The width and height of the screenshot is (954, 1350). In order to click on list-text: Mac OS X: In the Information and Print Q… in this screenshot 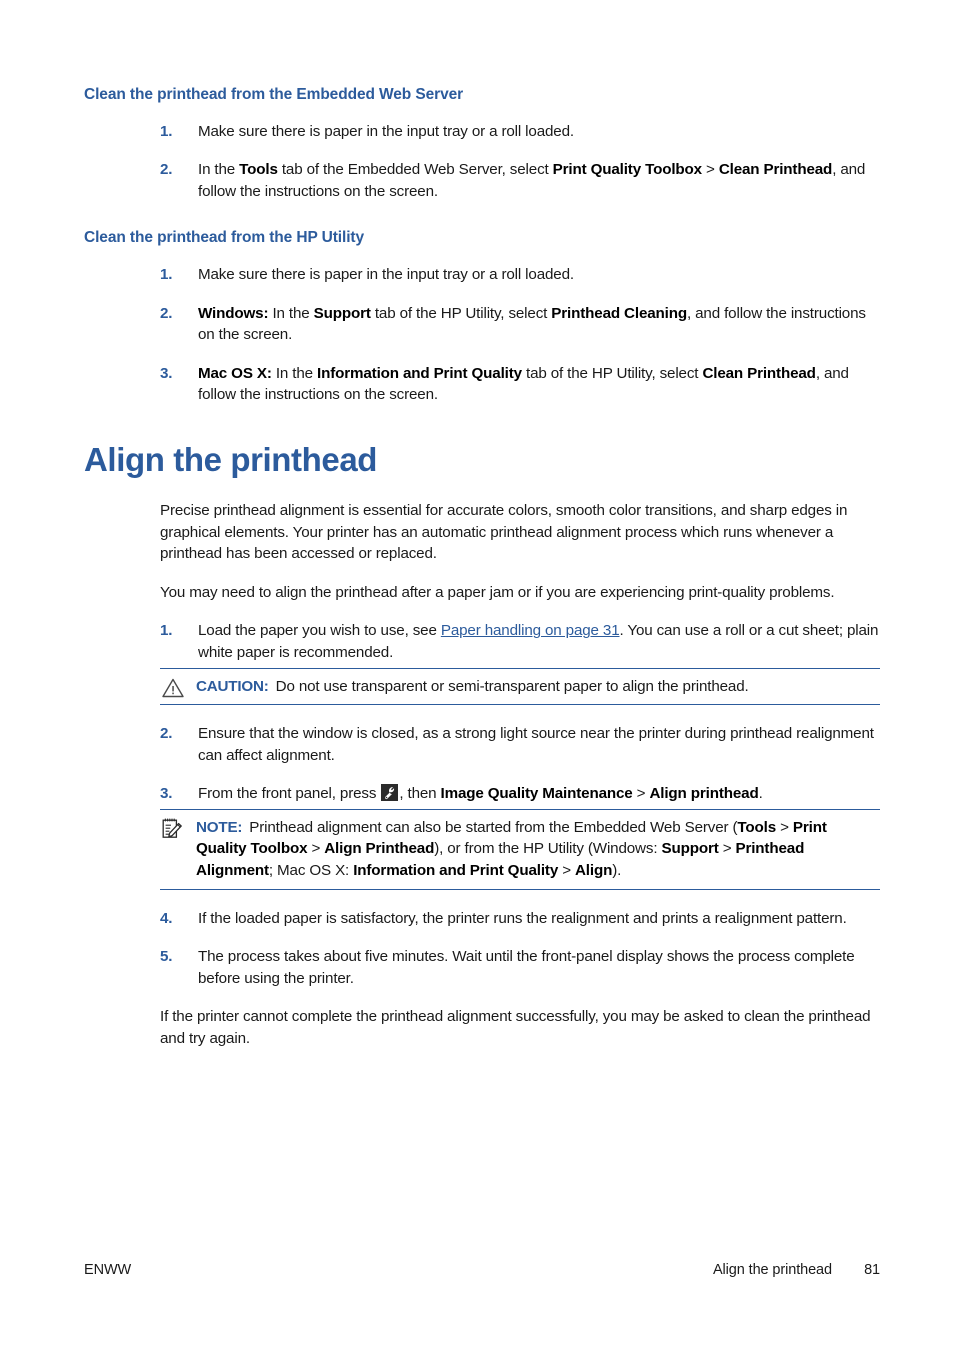, I will do `click(523, 384)`.